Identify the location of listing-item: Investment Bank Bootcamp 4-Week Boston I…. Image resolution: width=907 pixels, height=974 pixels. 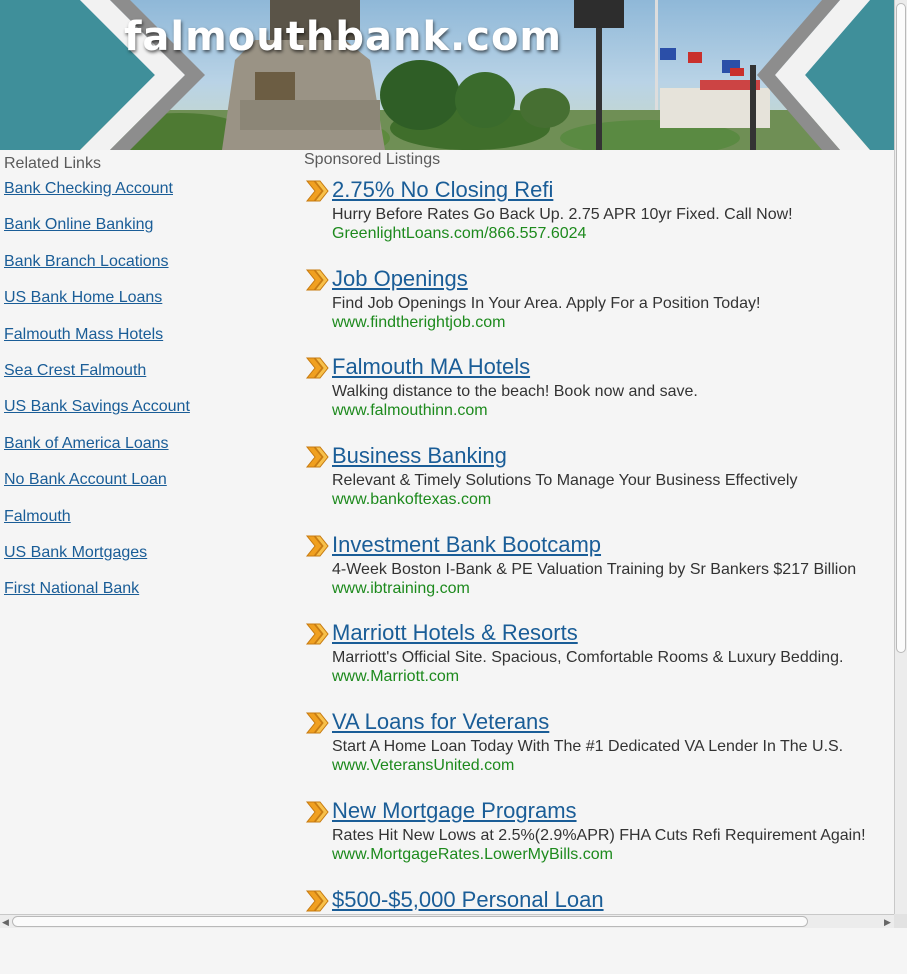
(585, 575).